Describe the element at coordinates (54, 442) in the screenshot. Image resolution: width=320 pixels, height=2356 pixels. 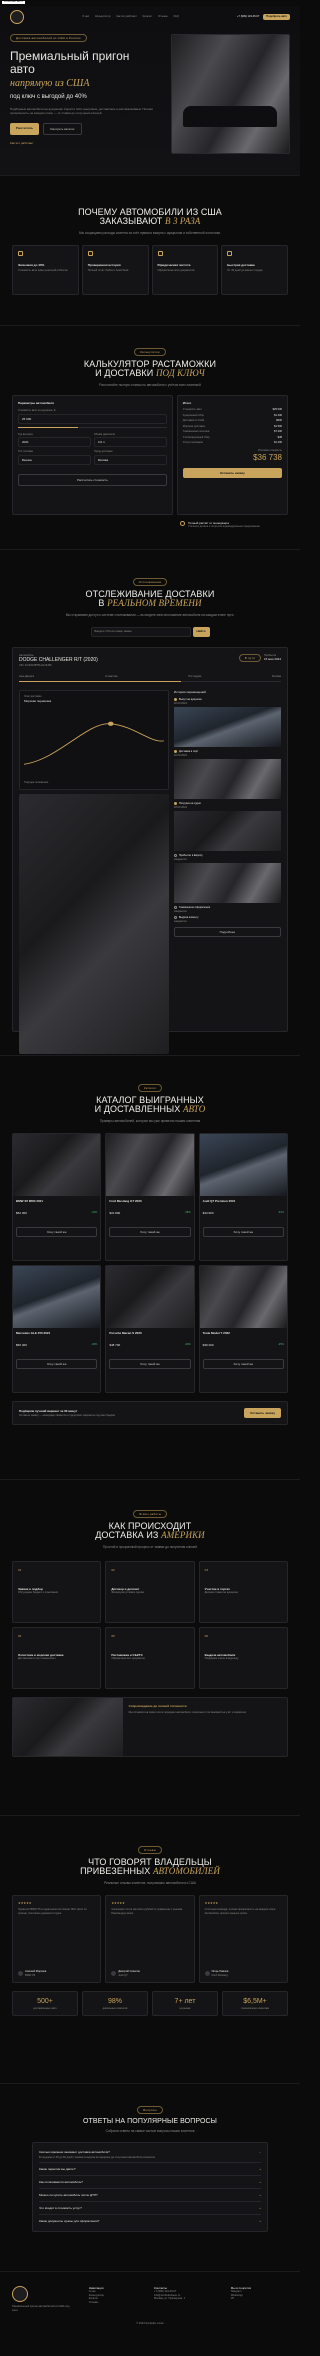
I see `year-select: 2021` at that location.